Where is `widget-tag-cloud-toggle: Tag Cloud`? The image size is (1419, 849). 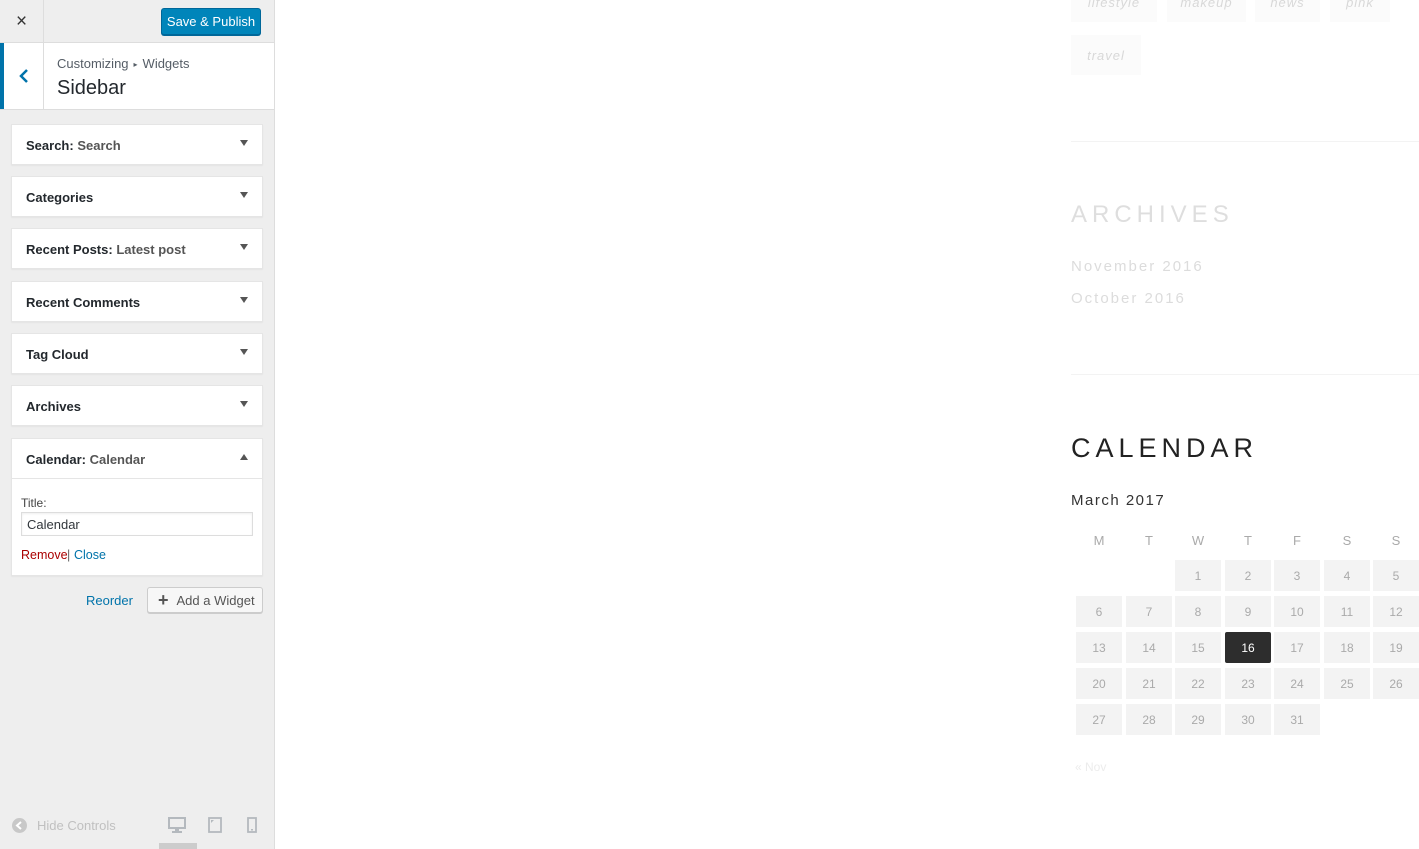
widget-tag-cloud-toggle: Tag Cloud is located at coordinates (137, 354).